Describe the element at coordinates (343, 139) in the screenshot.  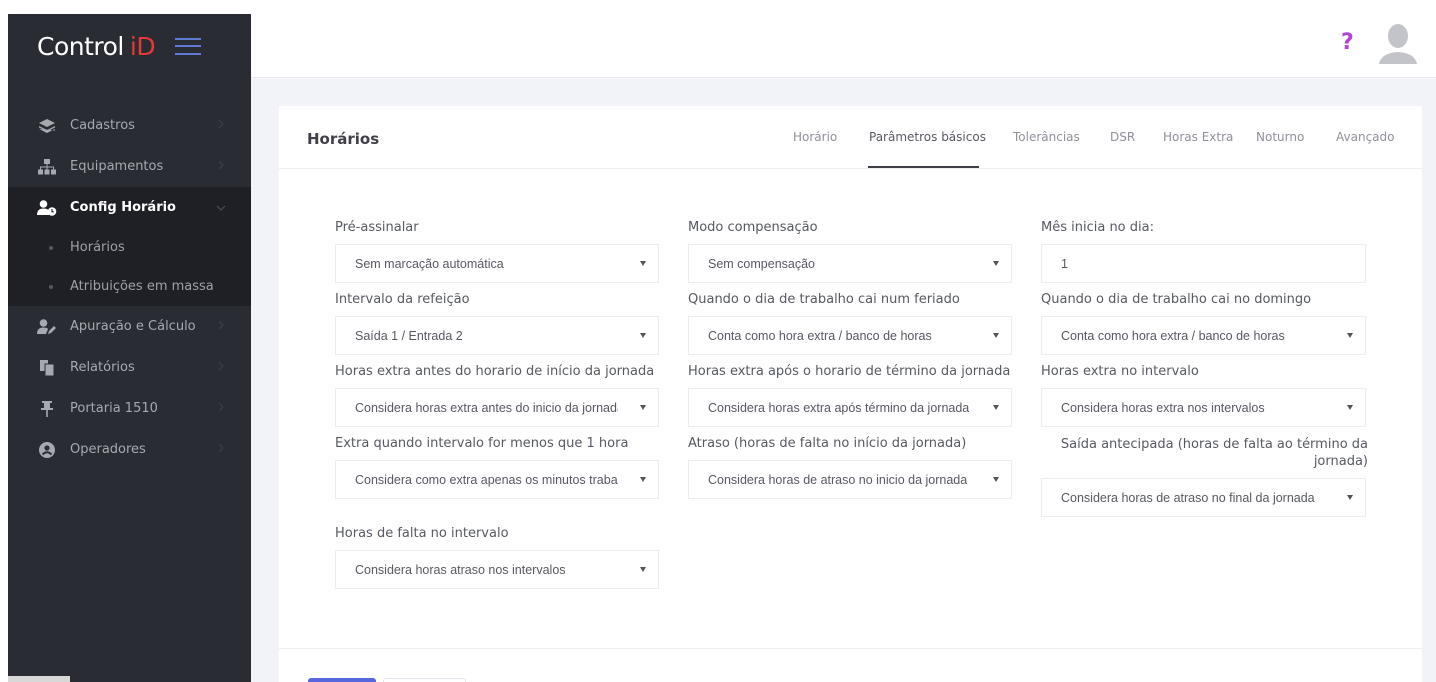
I see `page-title: Horários` at that location.